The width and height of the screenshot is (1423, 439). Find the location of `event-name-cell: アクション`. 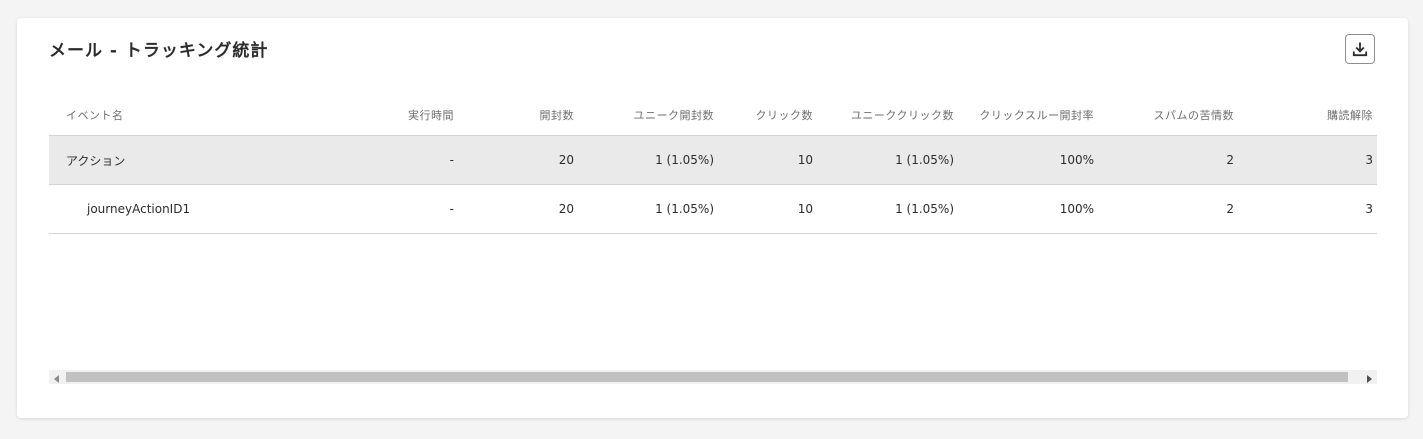

event-name-cell: アクション is located at coordinates (96, 160).